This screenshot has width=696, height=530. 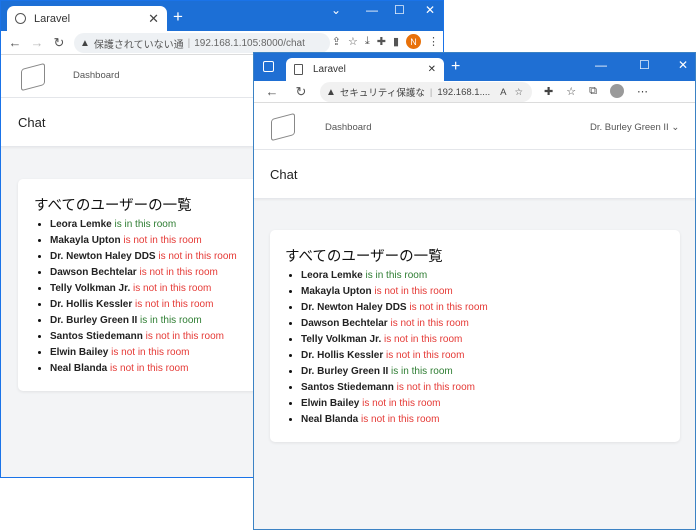 I want to click on edge-titlebar: Laravel ✕ + — ☐ ✕, so click(x=474, y=67).